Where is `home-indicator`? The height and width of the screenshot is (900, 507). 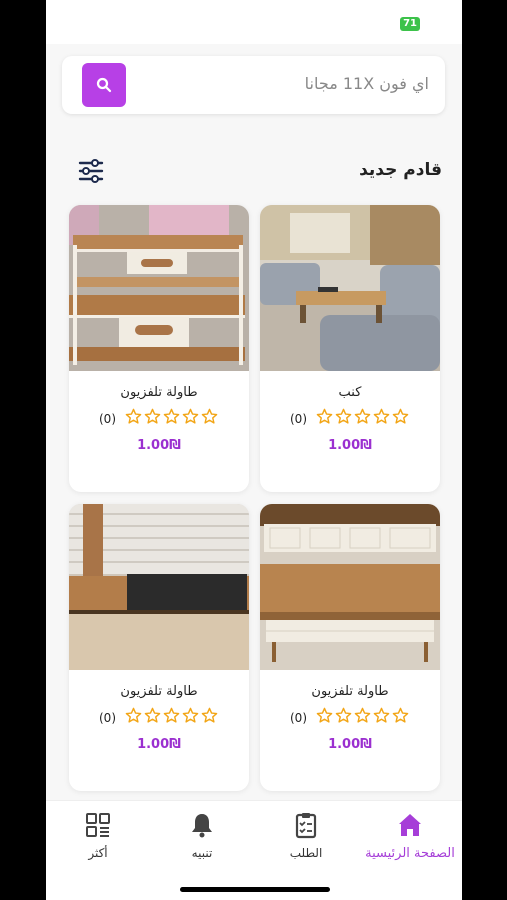
home-indicator is located at coordinates (255, 889).